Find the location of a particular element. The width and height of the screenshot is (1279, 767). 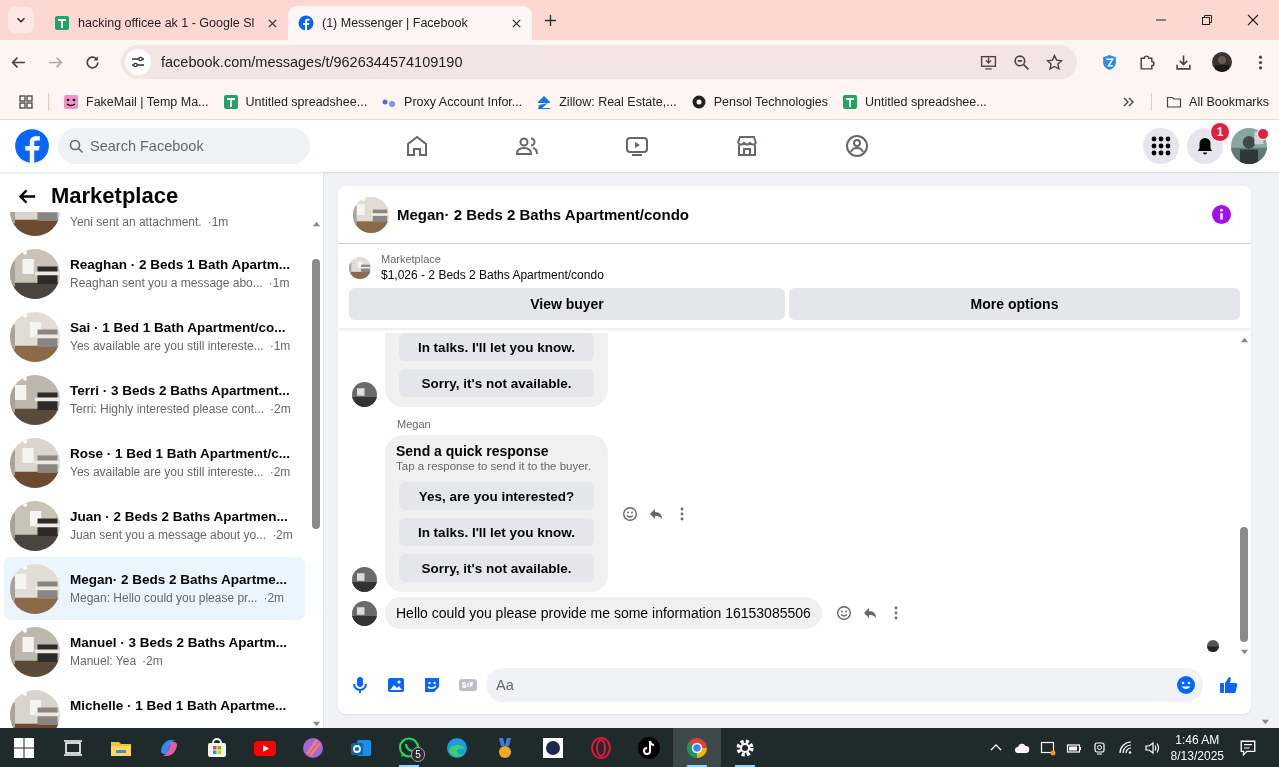

clock: 1:46 AM 8/13/2025 is located at coordinates (1197, 747).